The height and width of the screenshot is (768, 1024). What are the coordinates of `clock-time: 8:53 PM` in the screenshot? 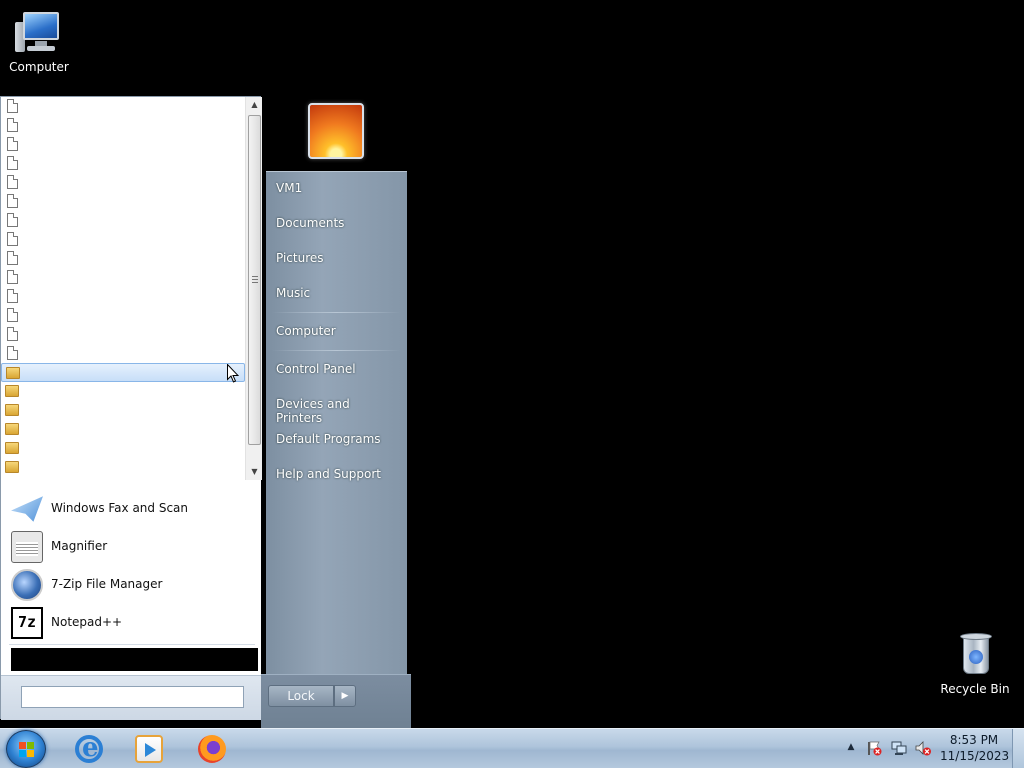 It's located at (974, 740).